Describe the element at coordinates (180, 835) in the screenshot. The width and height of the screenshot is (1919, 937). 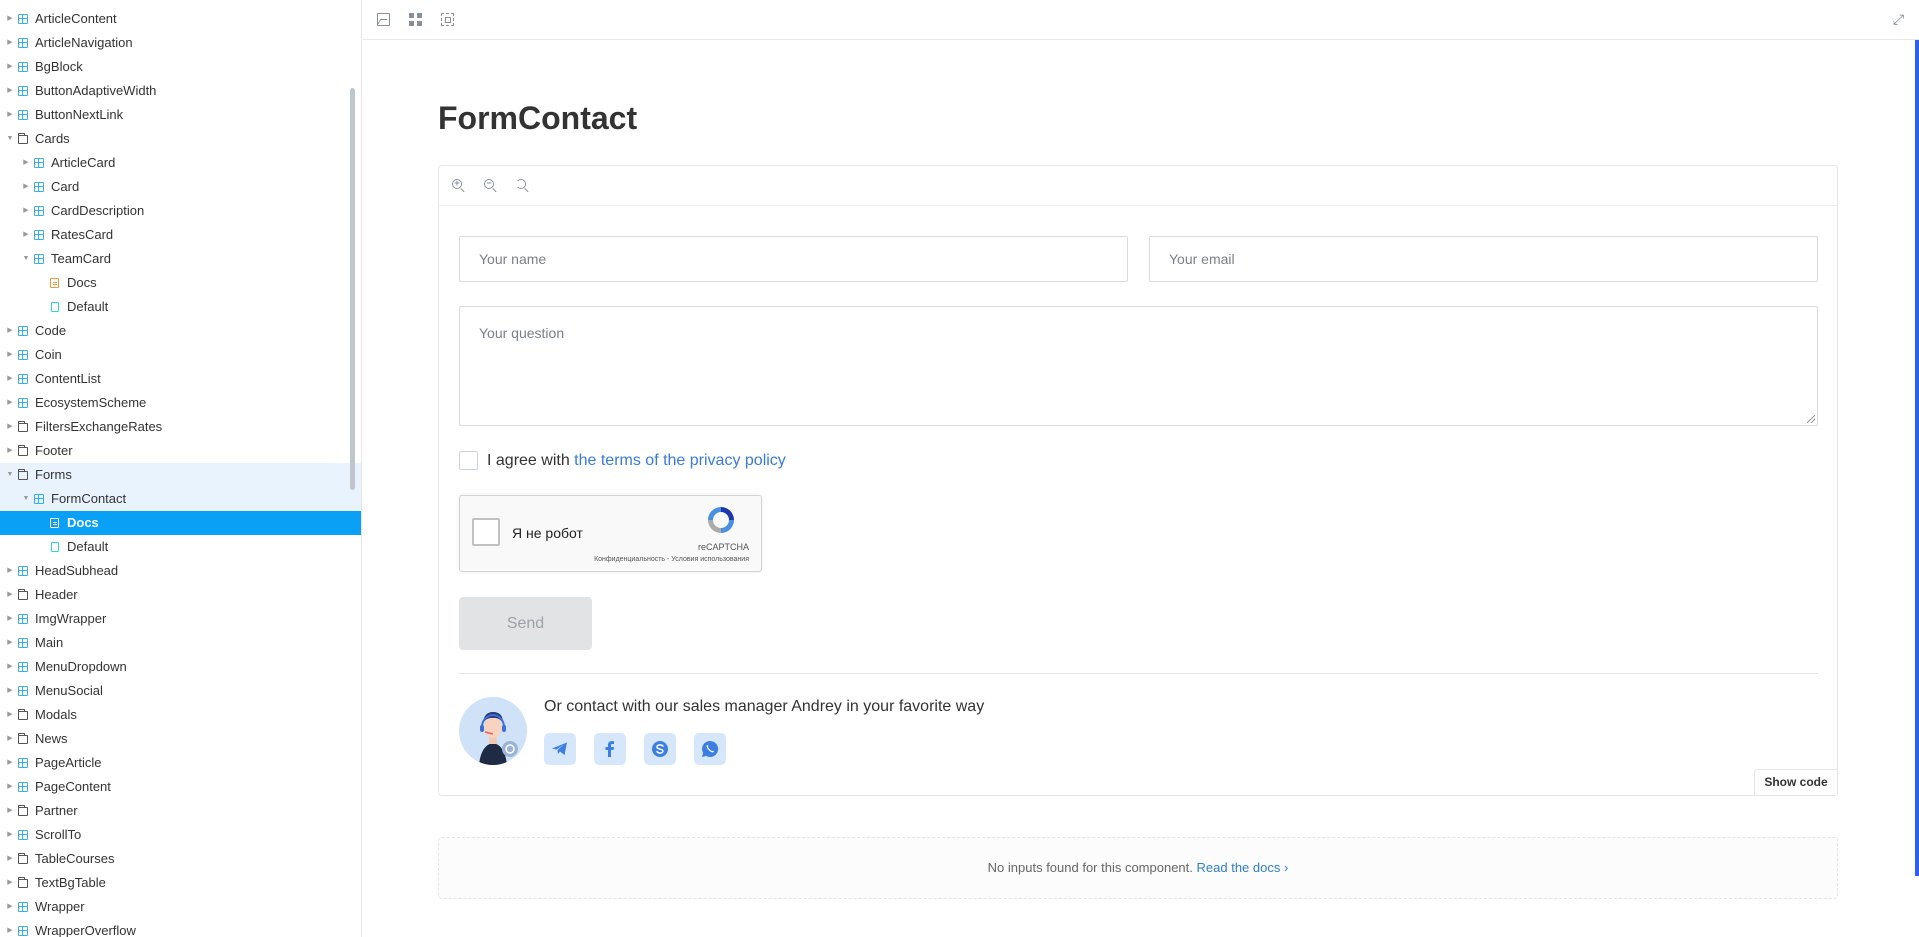
I see `sidebar-item: ▶ ScrollTo` at that location.